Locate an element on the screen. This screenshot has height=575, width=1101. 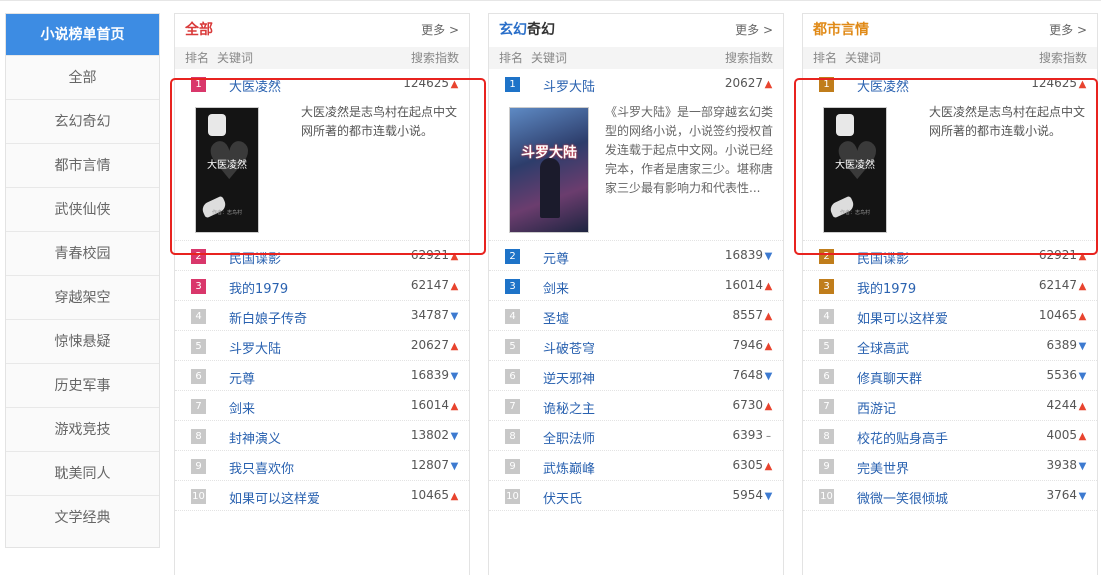
table-row: 5 全球高武 6389 ▼ is located at coordinates (950, 346).